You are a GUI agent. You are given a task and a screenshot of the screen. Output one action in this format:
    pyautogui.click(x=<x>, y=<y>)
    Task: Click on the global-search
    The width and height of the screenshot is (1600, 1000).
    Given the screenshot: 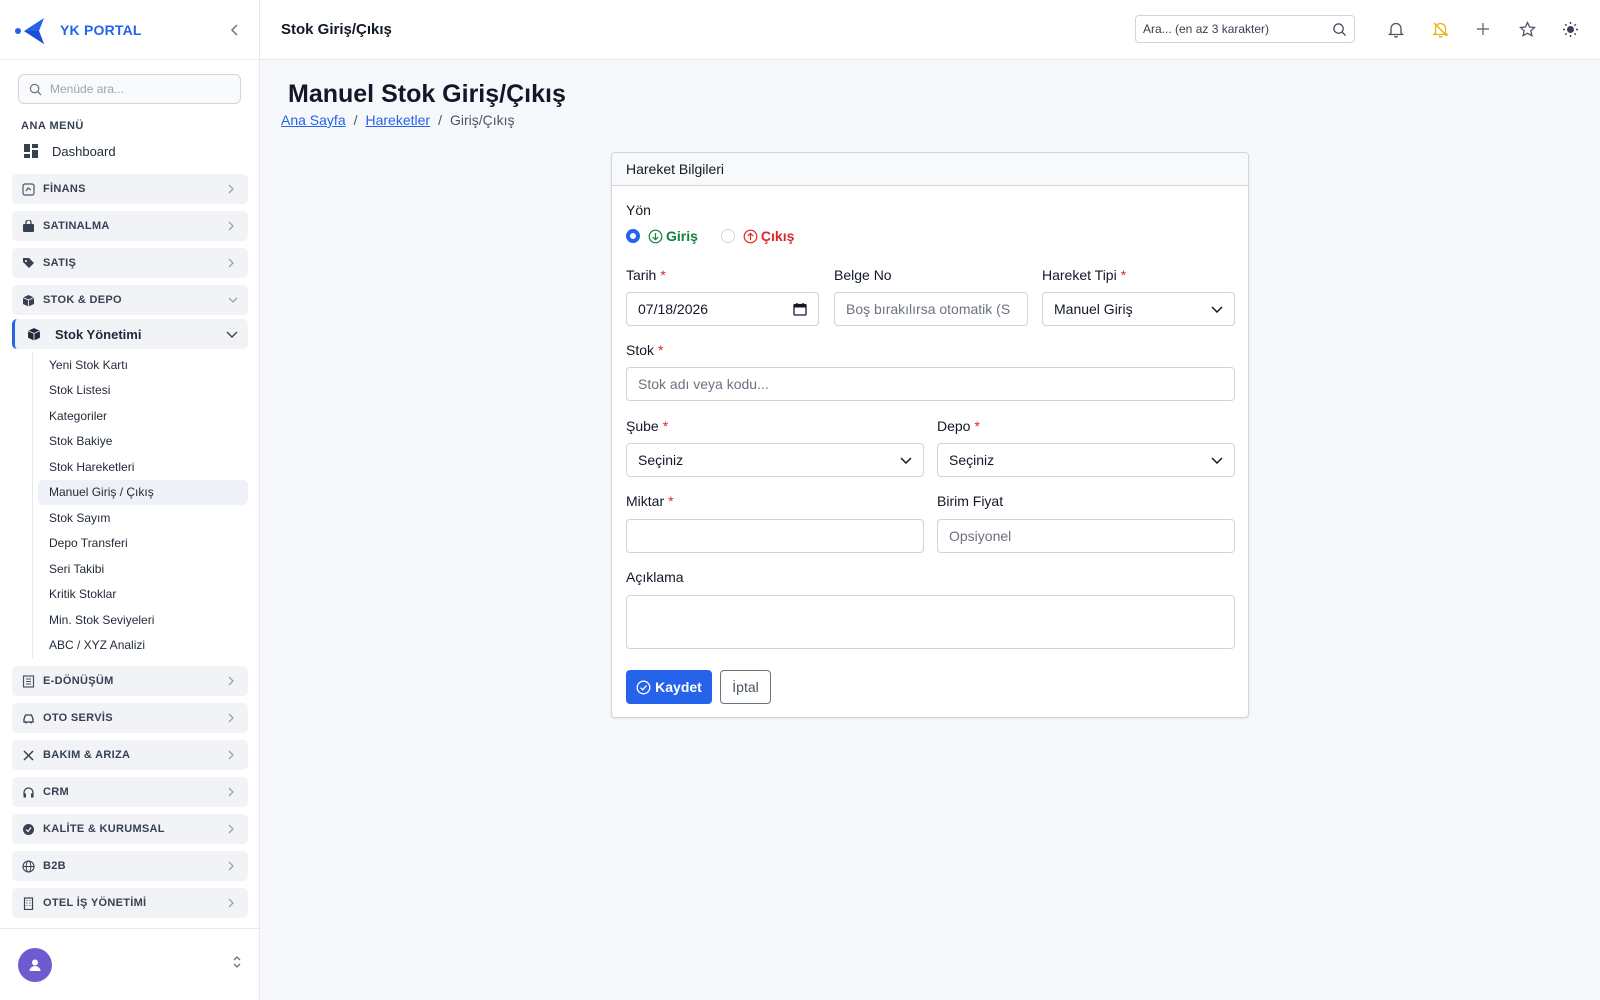 What is the action you would take?
    pyautogui.click(x=1245, y=29)
    